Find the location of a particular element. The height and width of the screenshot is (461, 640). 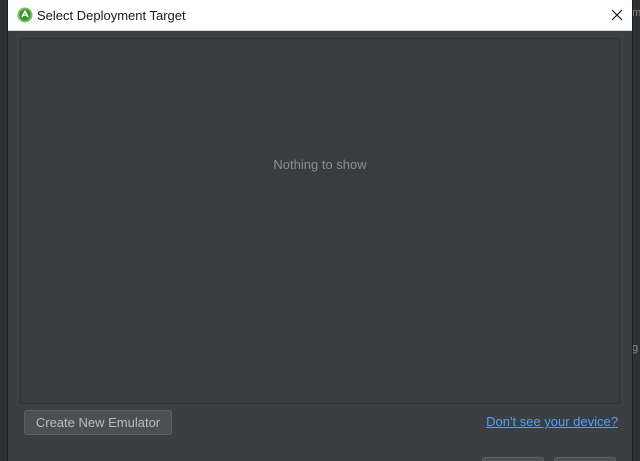

close-button is located at coordinates (617, 15).